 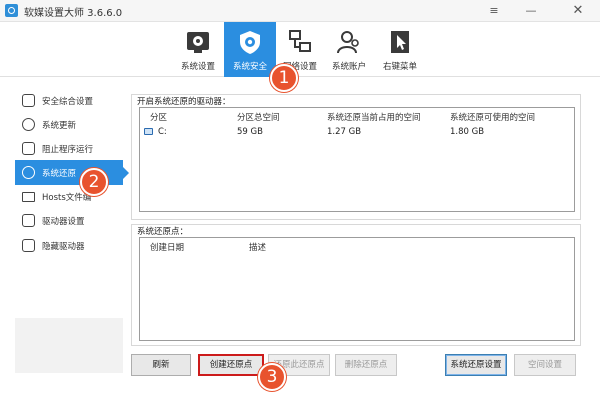 I want to click on step-badge-3: 3, so click(x=272, y=377).